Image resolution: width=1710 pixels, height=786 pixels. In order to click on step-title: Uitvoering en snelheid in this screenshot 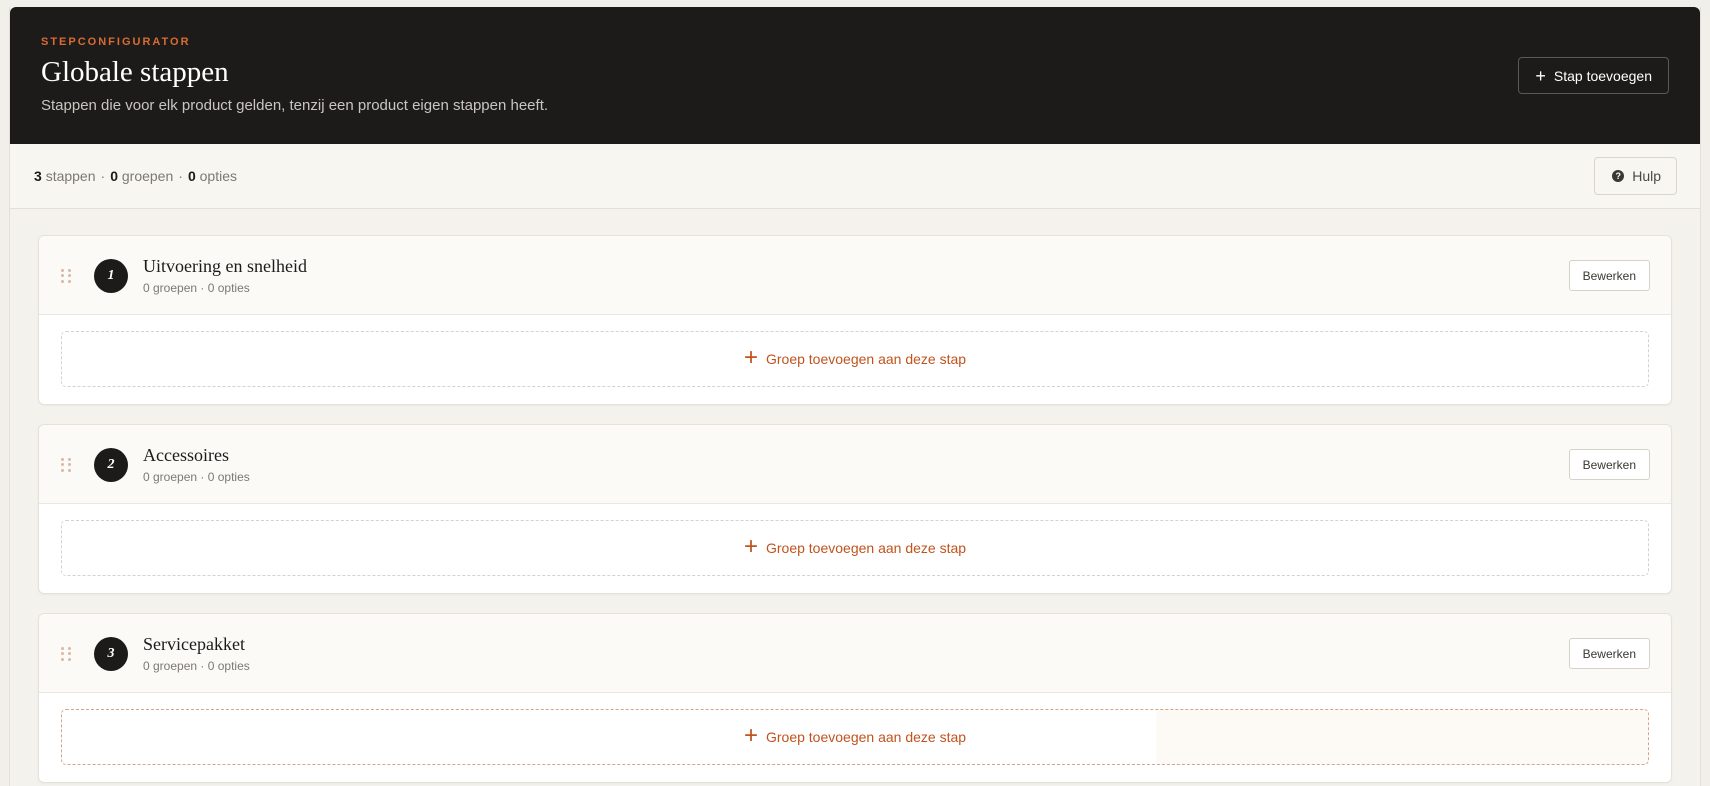, I will do `click(225, 266)`.